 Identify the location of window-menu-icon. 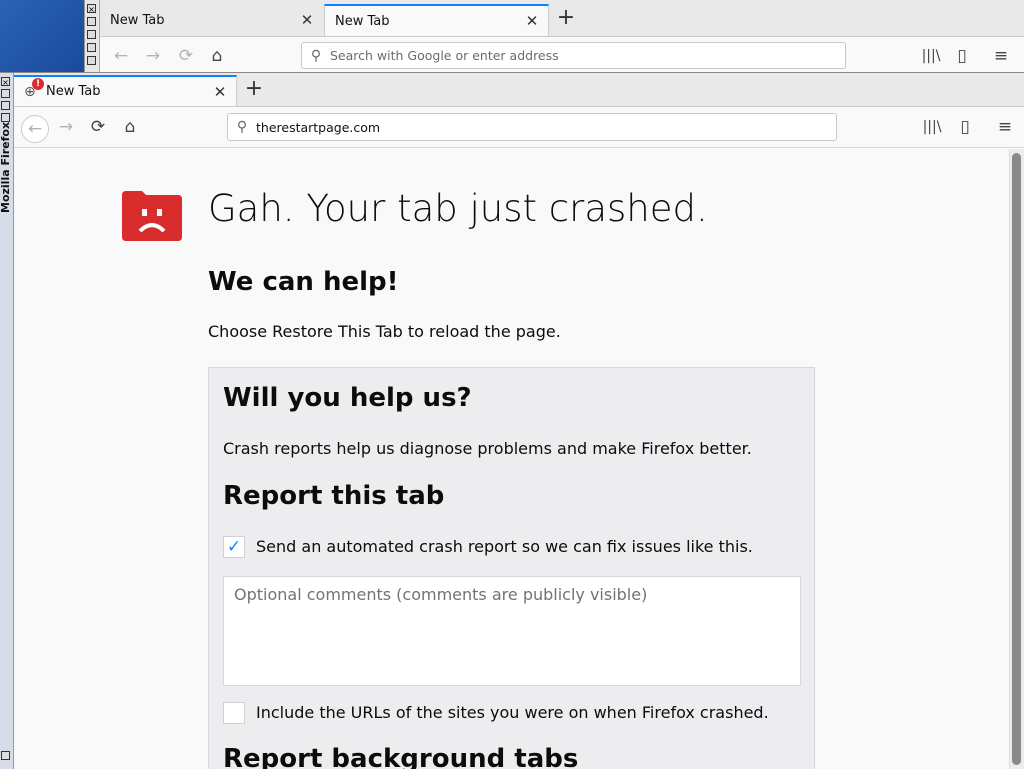
(91, 60).